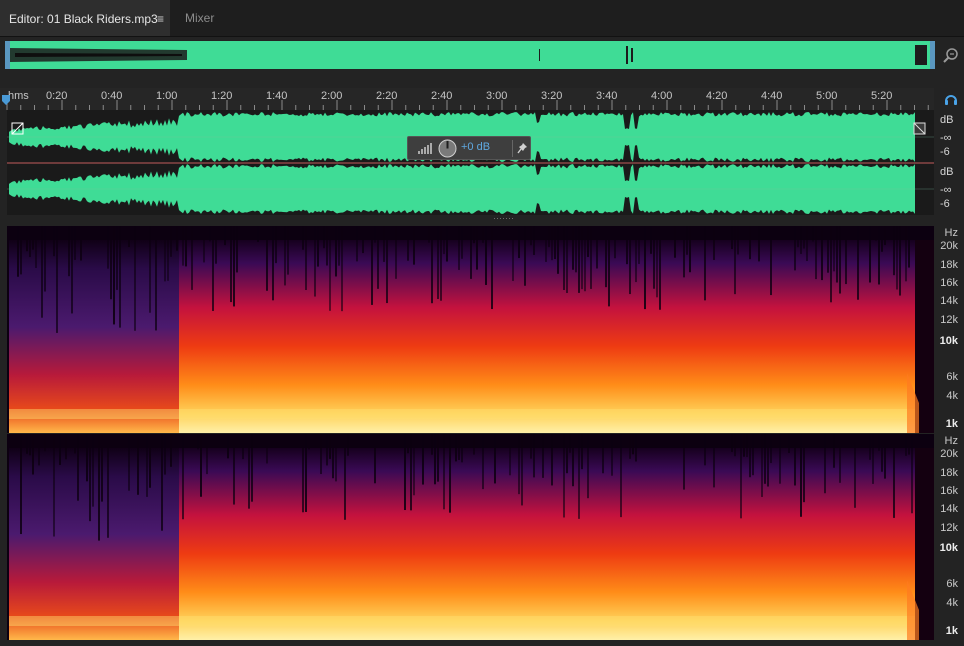  I want to click on db-inf-top: -∞, so click(946, 138).